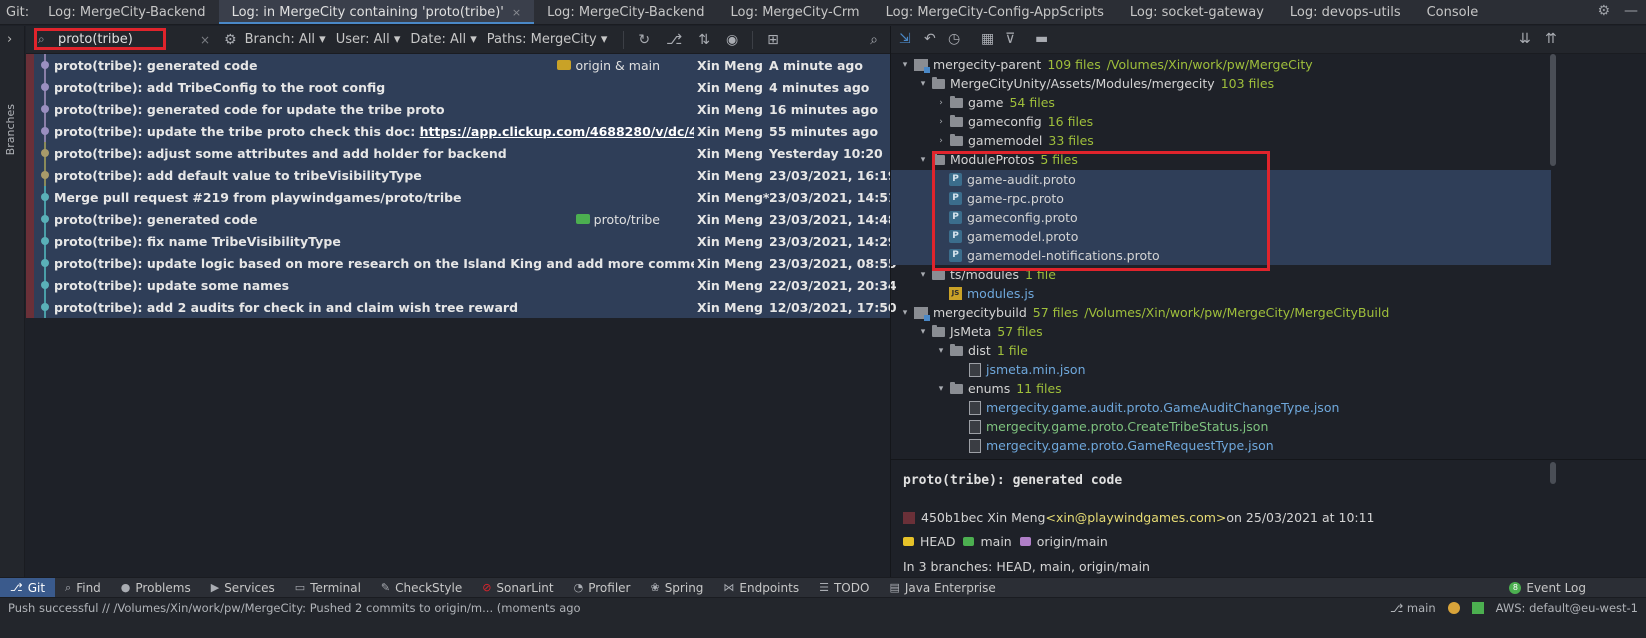  Describe the element at coordinates (1197, 12) in the screenshot. I see `tab-log-socket-gateway: Log: socket-gateway` at that location.